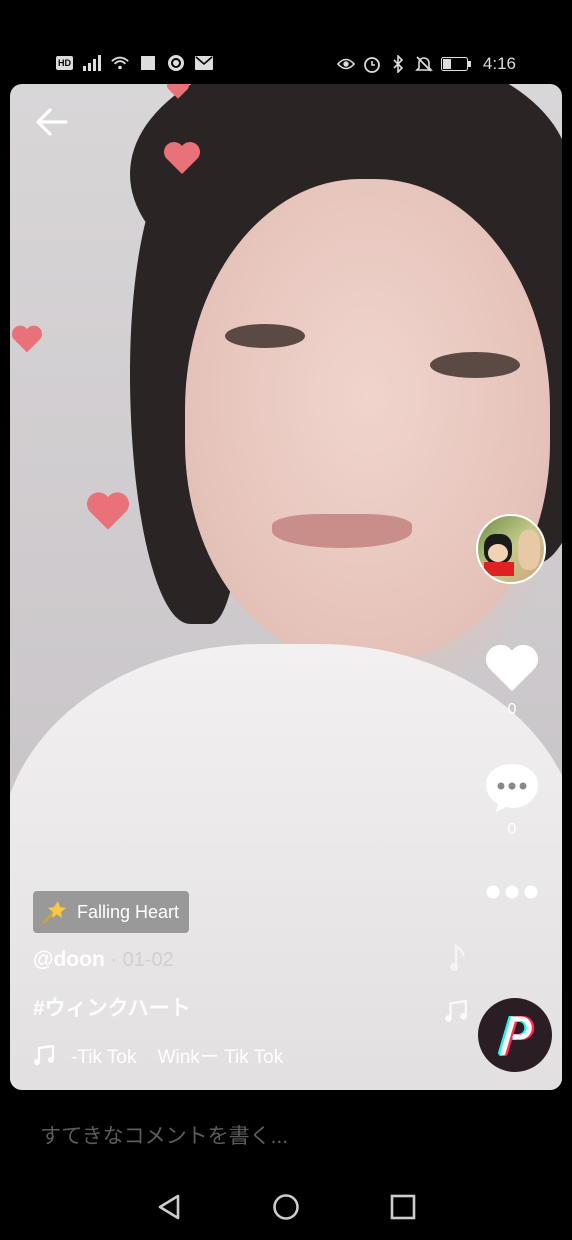 The height and width of the screenshot is (1240, 572). I want to click on comment-button: 0, so click(512, 800).